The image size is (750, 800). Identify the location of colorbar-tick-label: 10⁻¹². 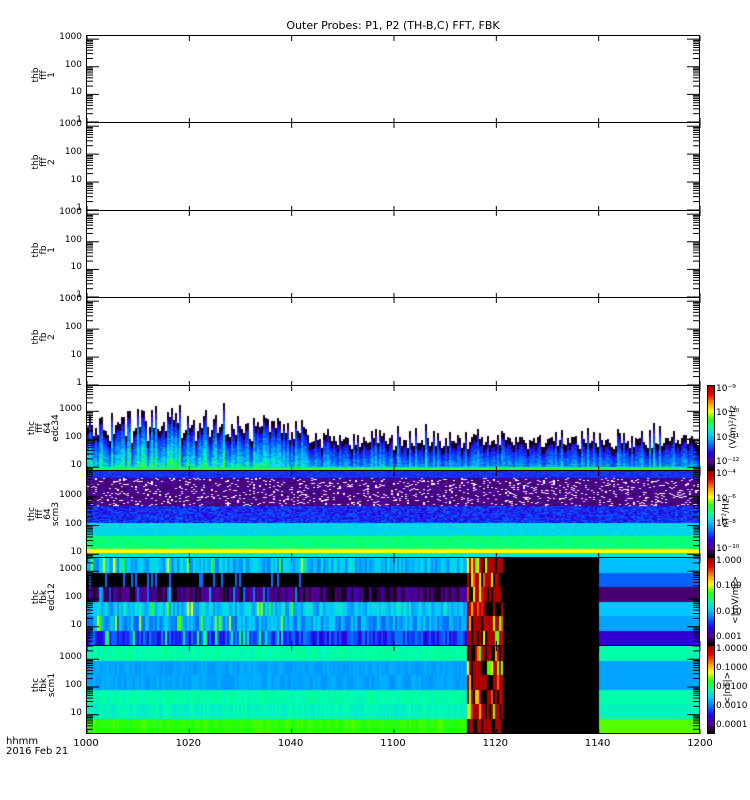
(728, 462).